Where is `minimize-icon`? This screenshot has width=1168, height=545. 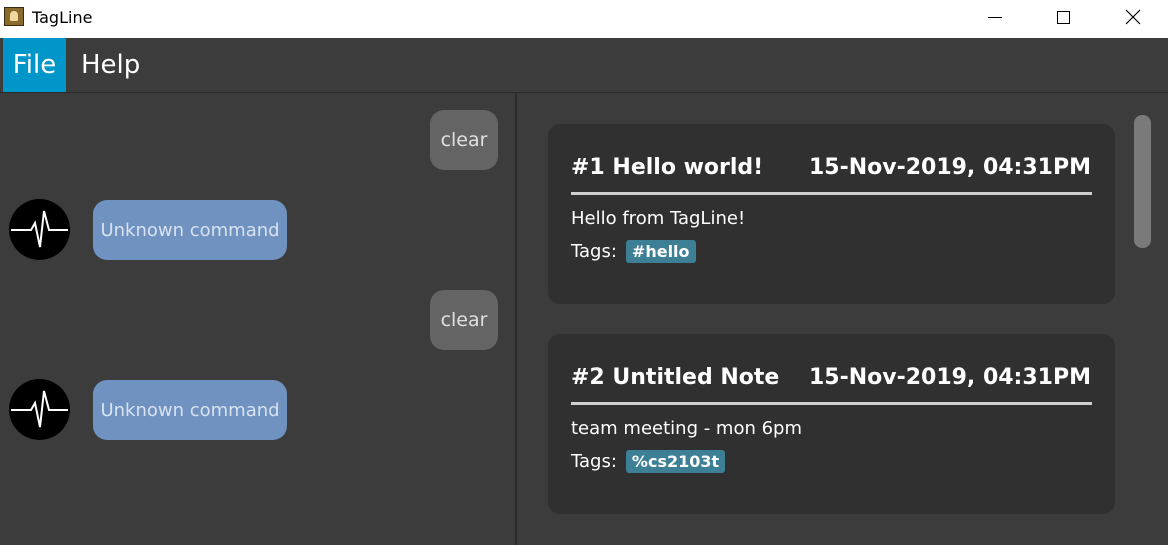 minimize-icon is located at coordinates (995, 17).